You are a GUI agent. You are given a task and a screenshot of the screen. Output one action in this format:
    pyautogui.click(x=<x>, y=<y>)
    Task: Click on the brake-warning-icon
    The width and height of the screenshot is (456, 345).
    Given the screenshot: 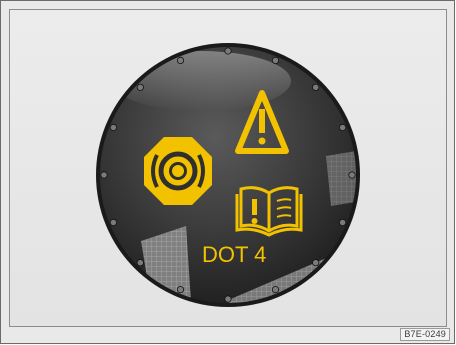 What is the action you would take?
    pyautogui.click(x=178, y=171)
    